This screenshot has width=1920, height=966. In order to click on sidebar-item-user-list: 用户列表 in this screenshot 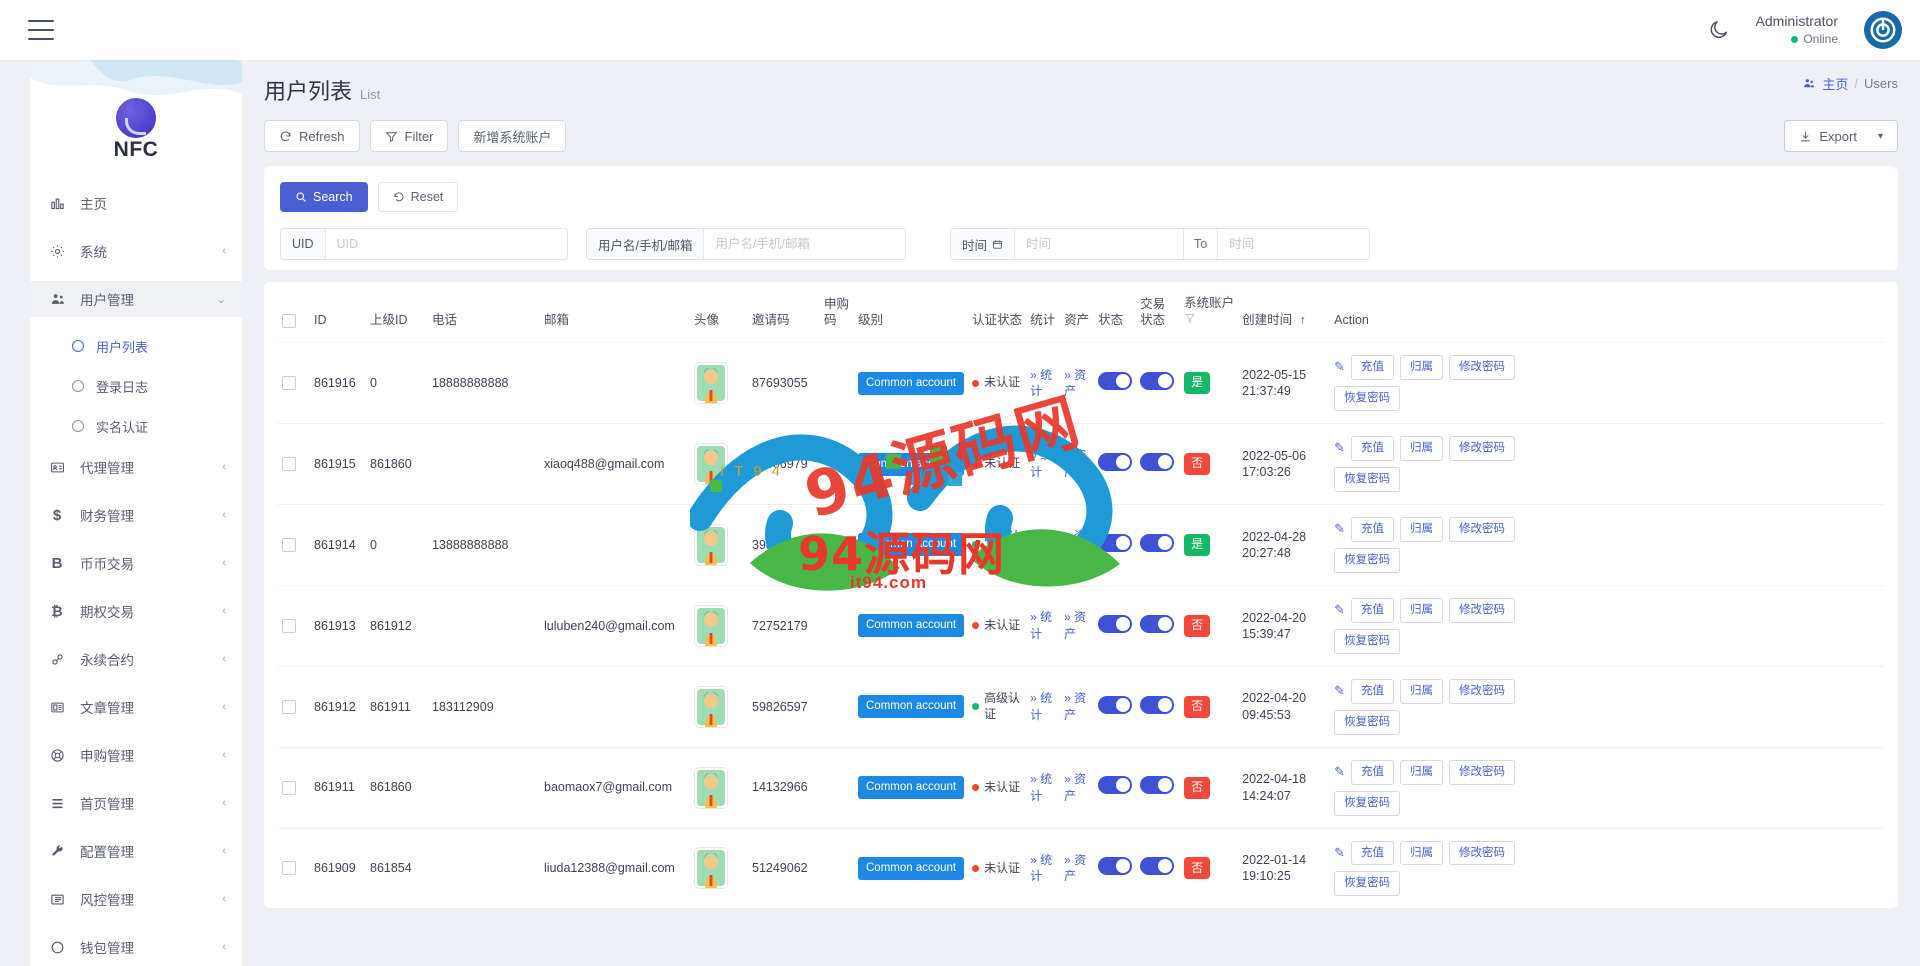, I will do `click(136, 346)`.